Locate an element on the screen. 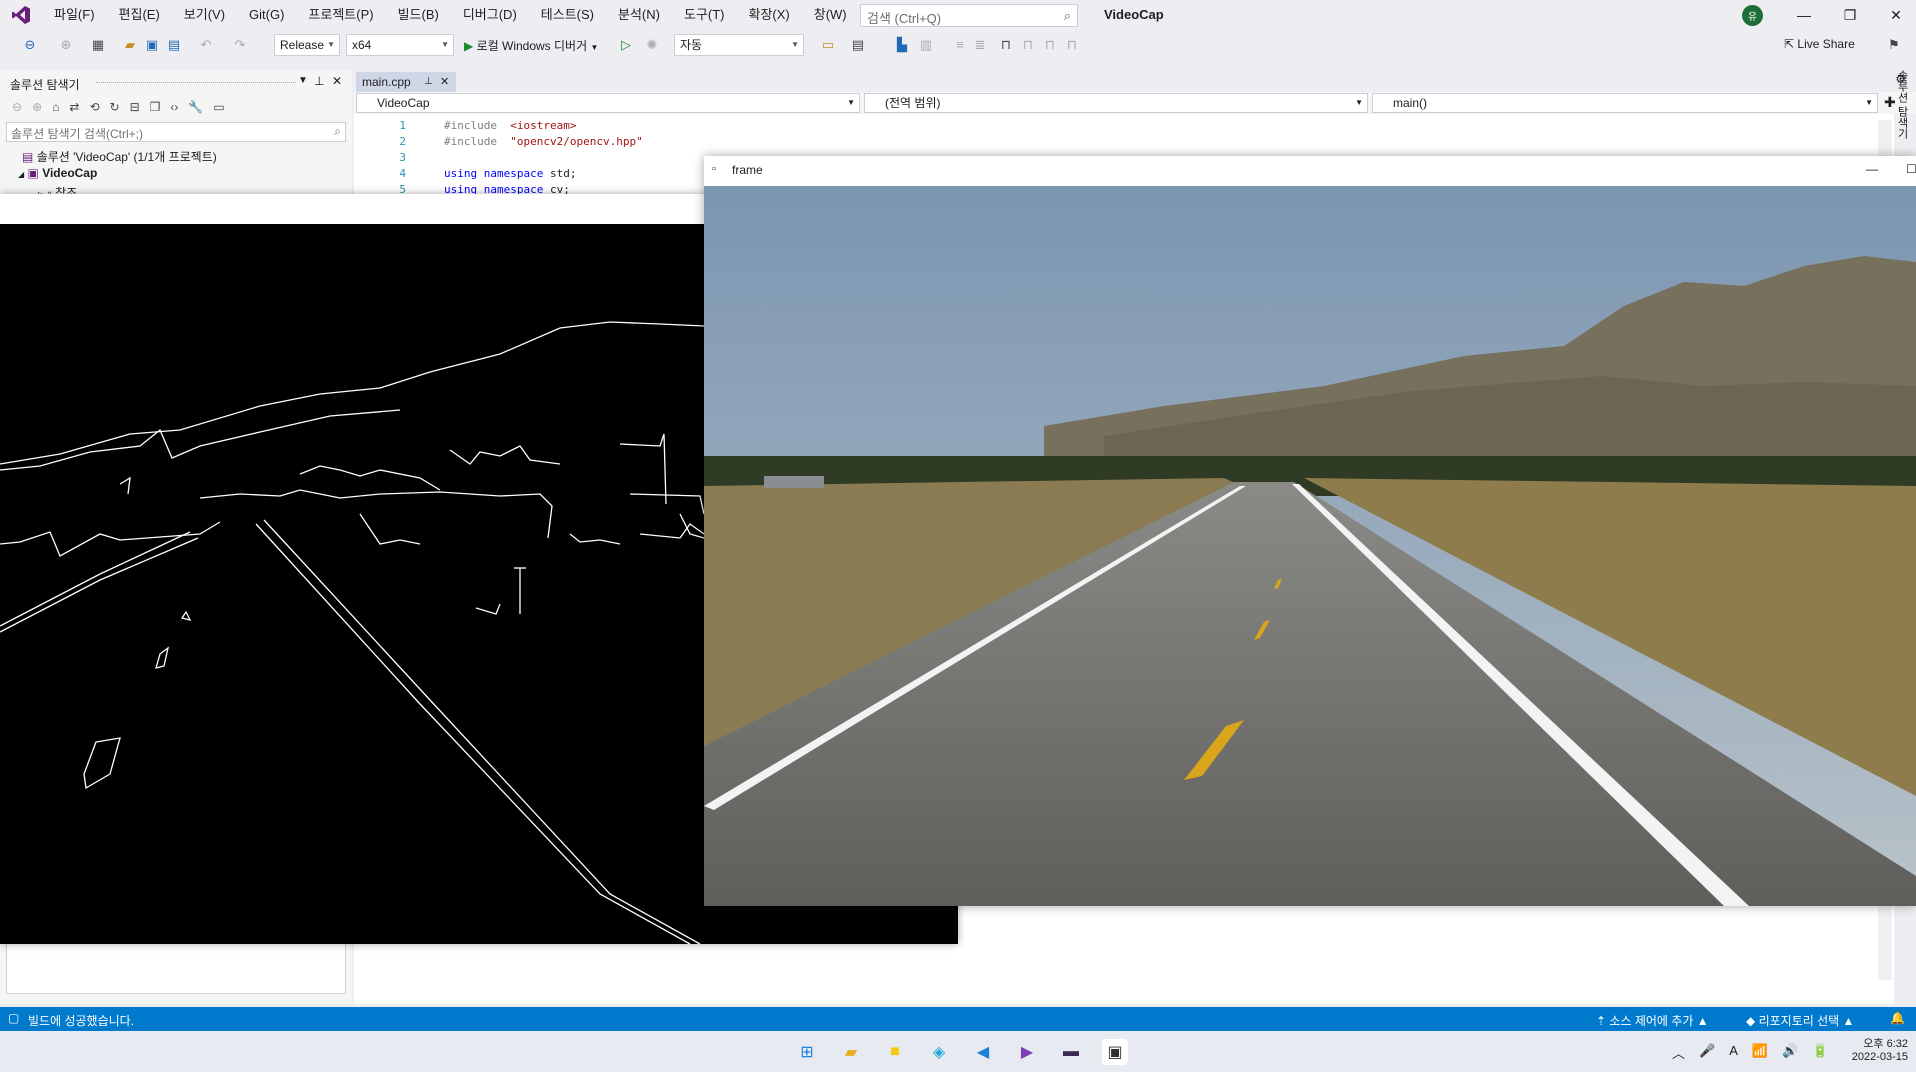 This screenshot has height=1072, width=1916. project-nav-select: VideoCap ▼ is located at coordinates (608, 103).